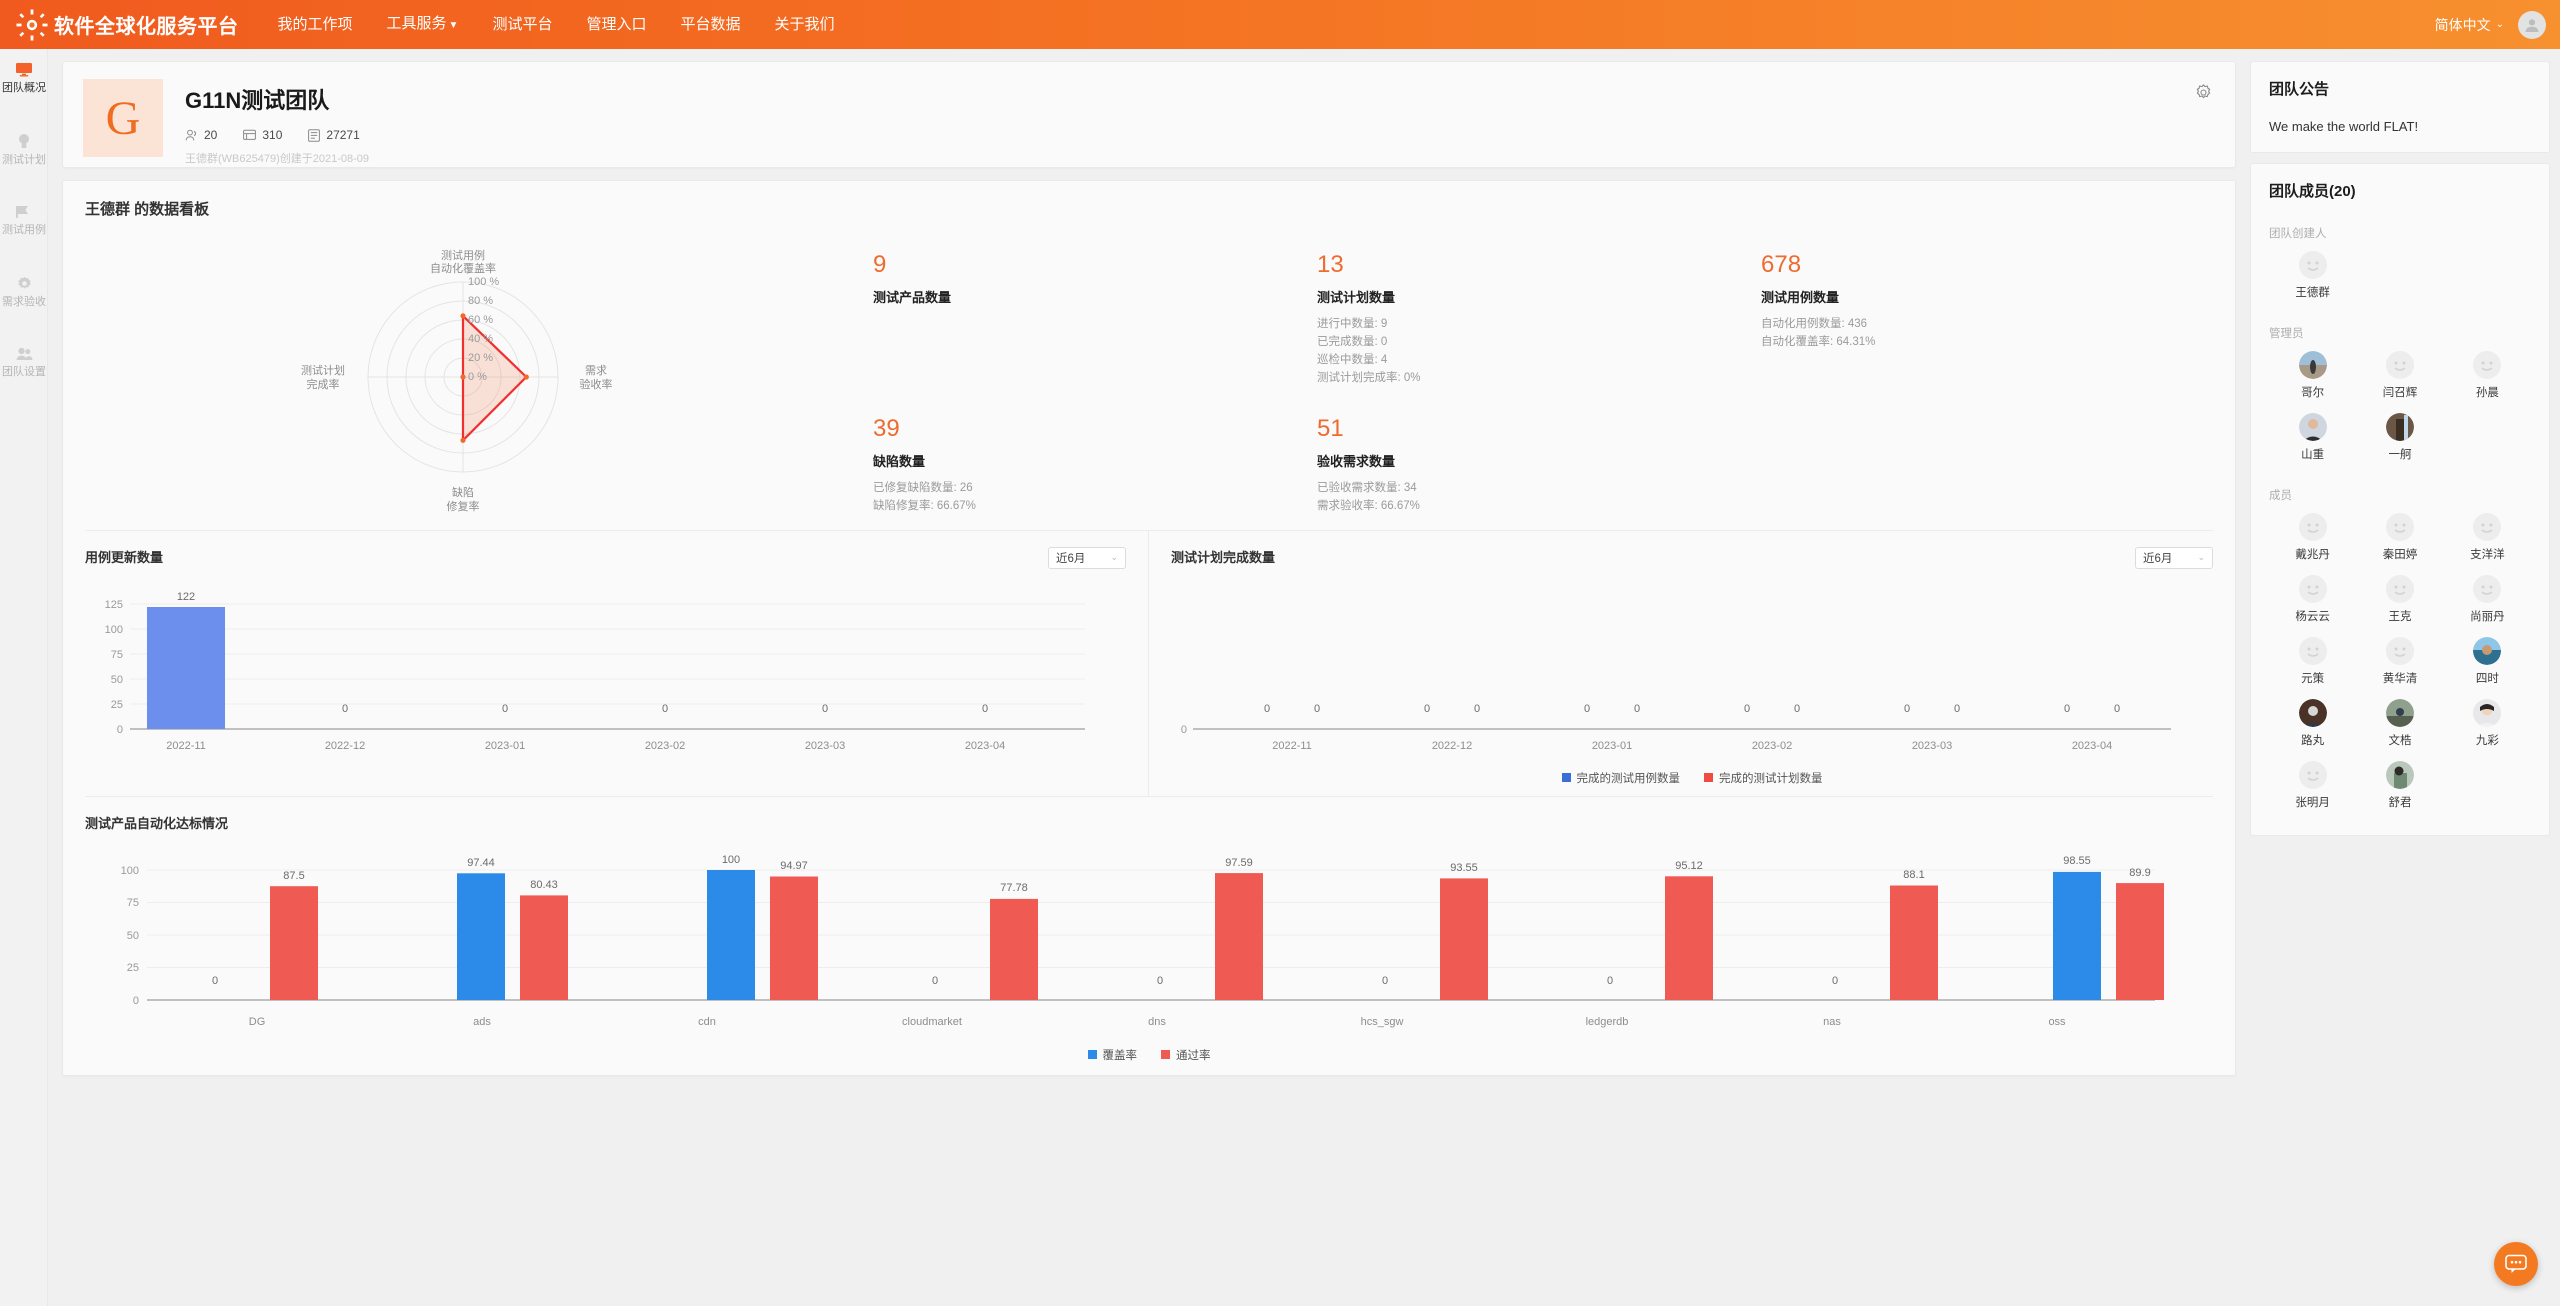 This screenshot has height=1306, width=2560. I want to click on team-created-info: 王德群(WB625479)创建于2021-08-09, so click(277, 159).